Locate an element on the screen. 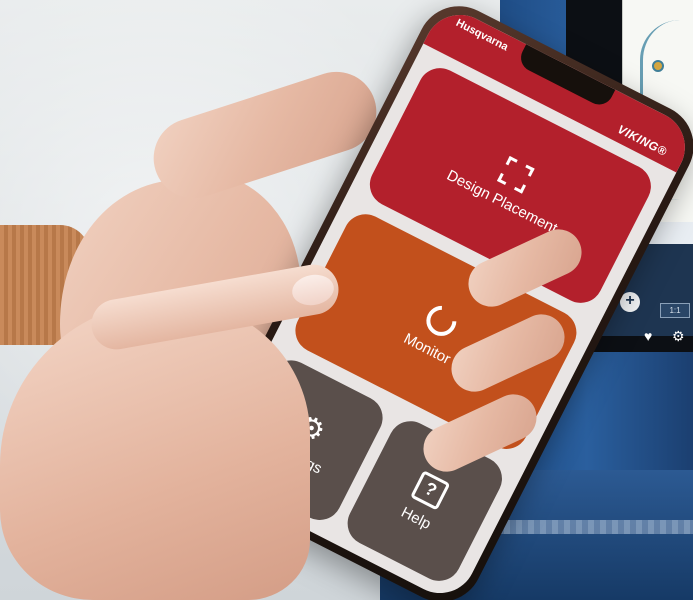 The image size is (693, 600). embroidery-flower is located at coordinates (658, 66).